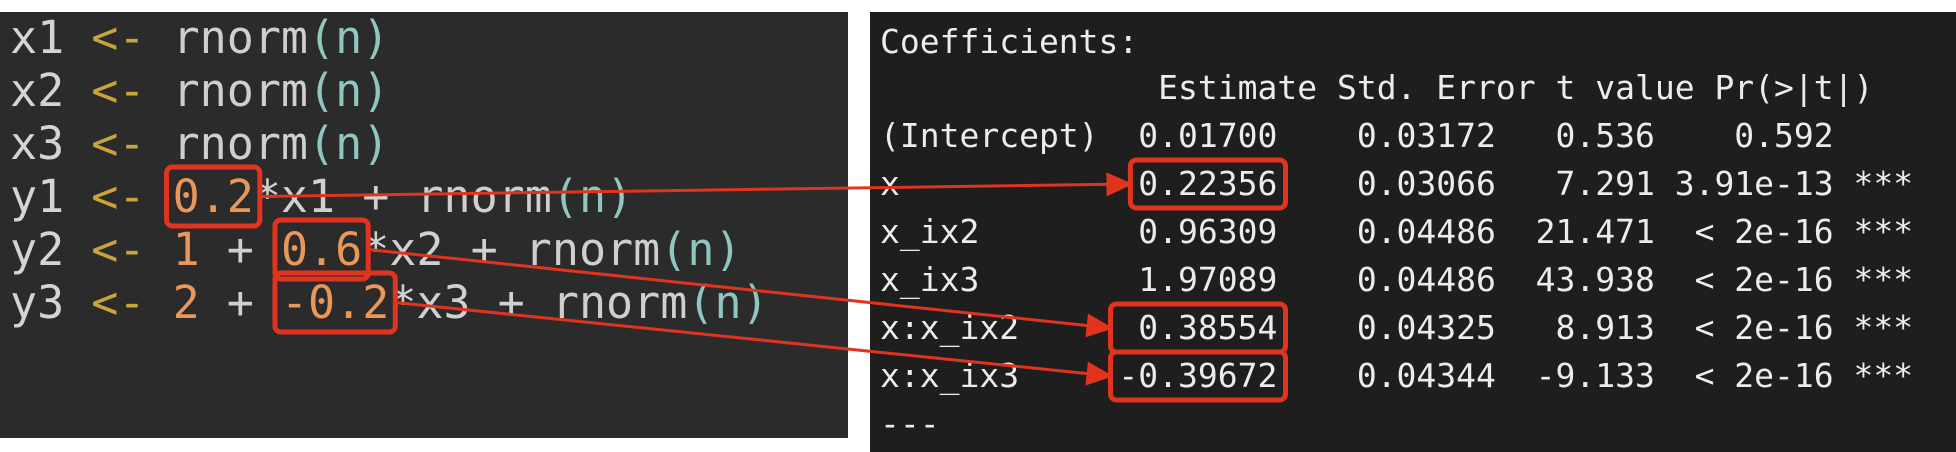 The width and height of the screenshot is (1956, 452). I want to click on code-line-y3: y3 <- 2 + -0.2*x3 + rnorm(n), so click(389, 303).